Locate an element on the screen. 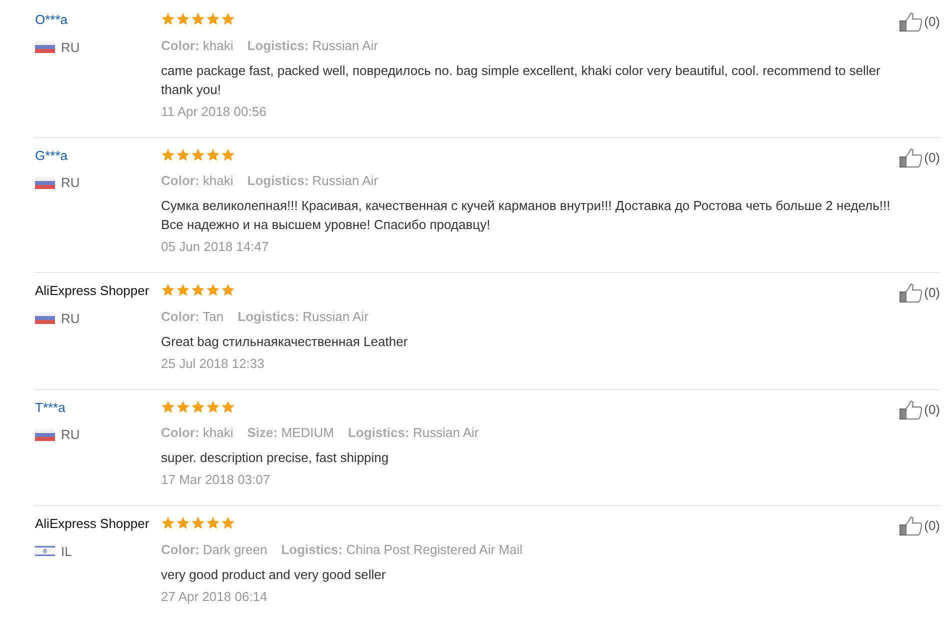  country-code: IL is located at coordinates (66, 551).